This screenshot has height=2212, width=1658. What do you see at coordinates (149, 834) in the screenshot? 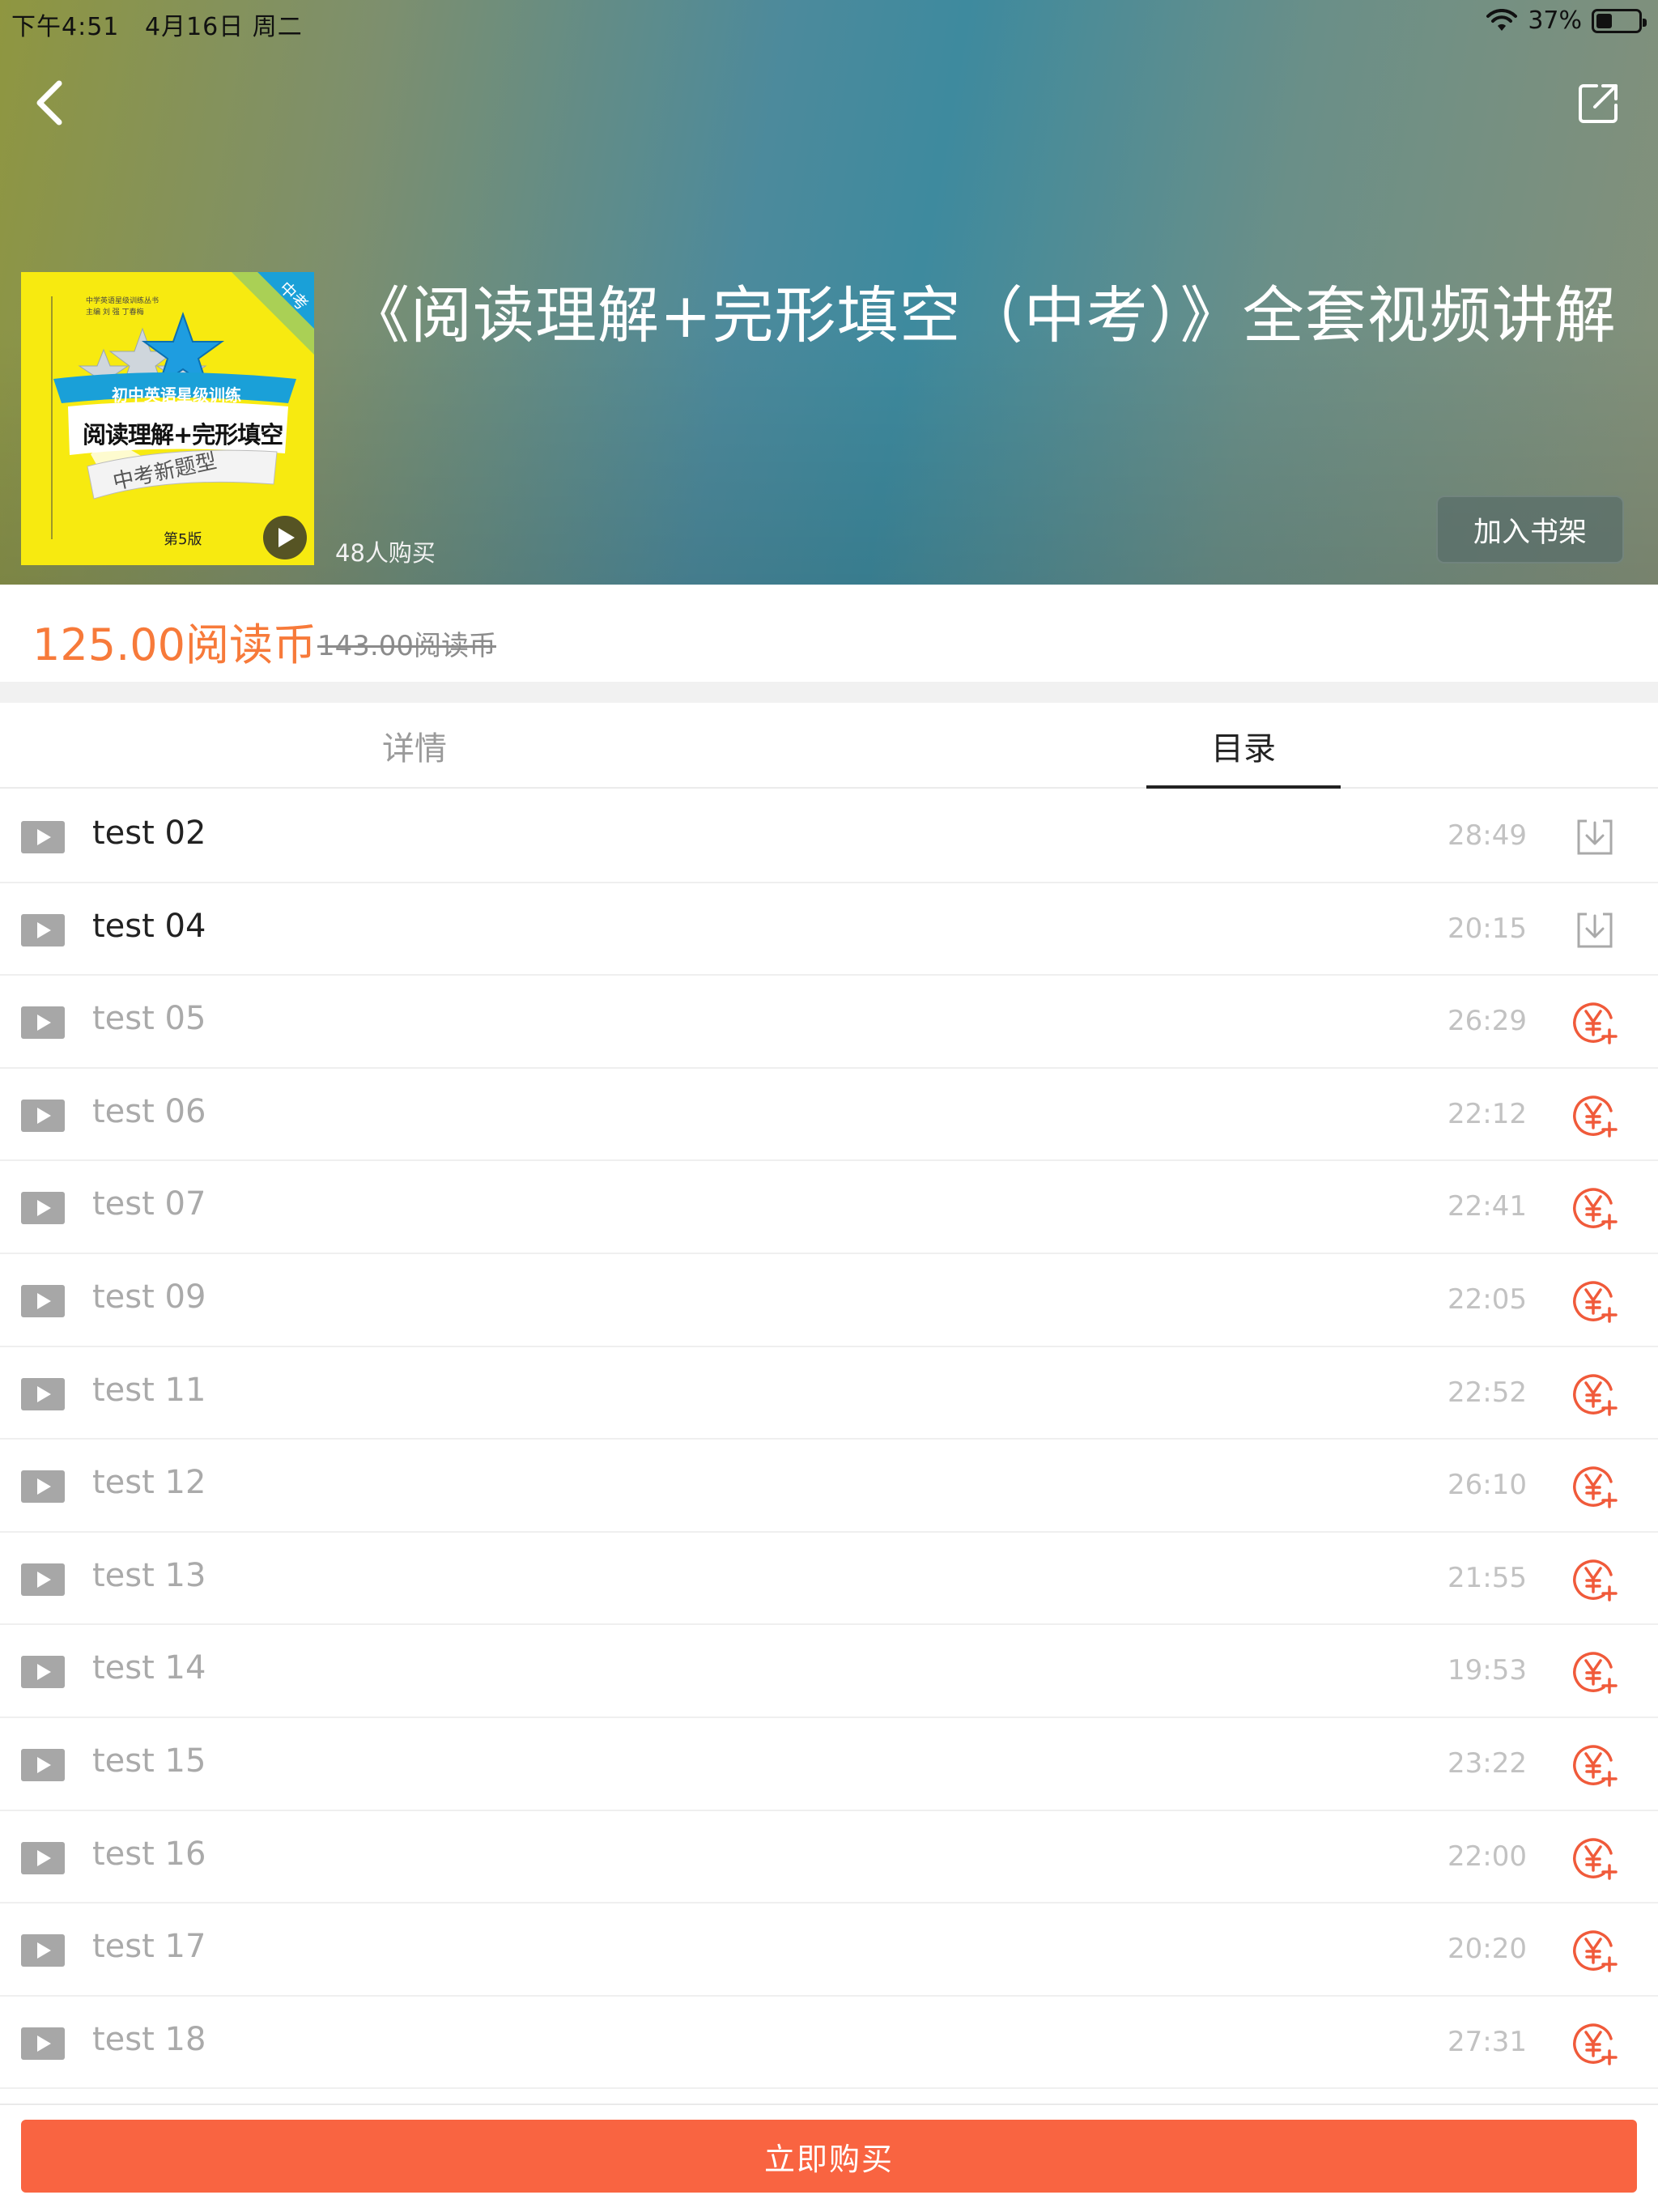
I see `episode-title: test 02` at bounding box center [149, 834].